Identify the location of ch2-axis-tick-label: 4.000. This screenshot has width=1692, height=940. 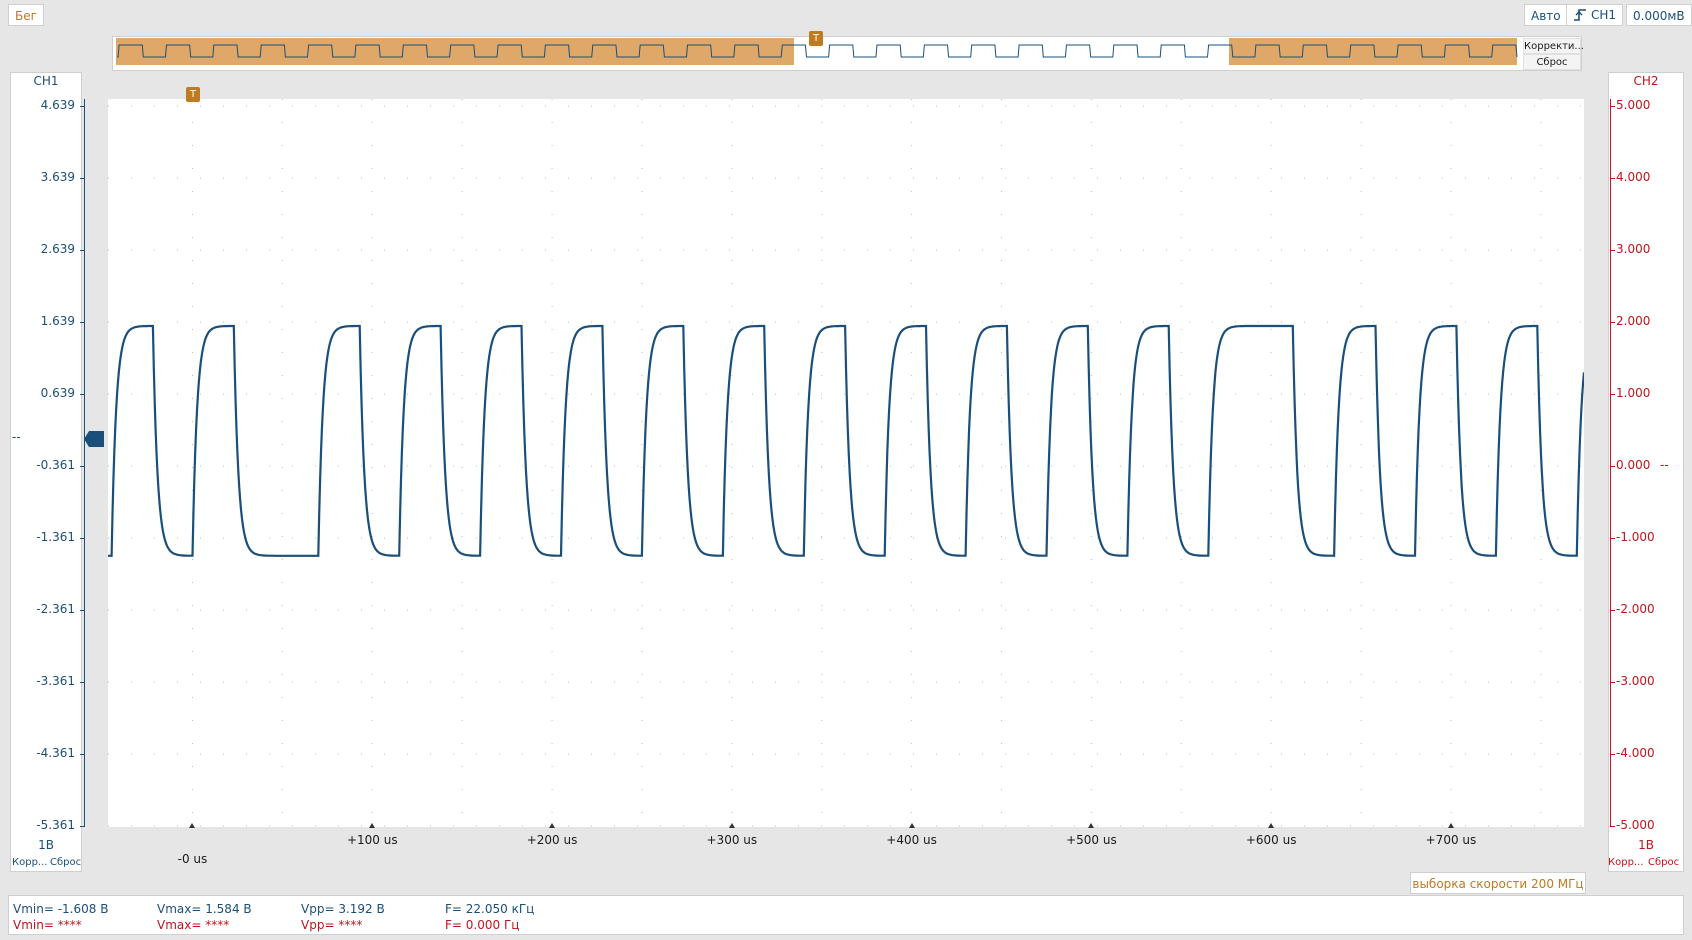
(1633, 177).